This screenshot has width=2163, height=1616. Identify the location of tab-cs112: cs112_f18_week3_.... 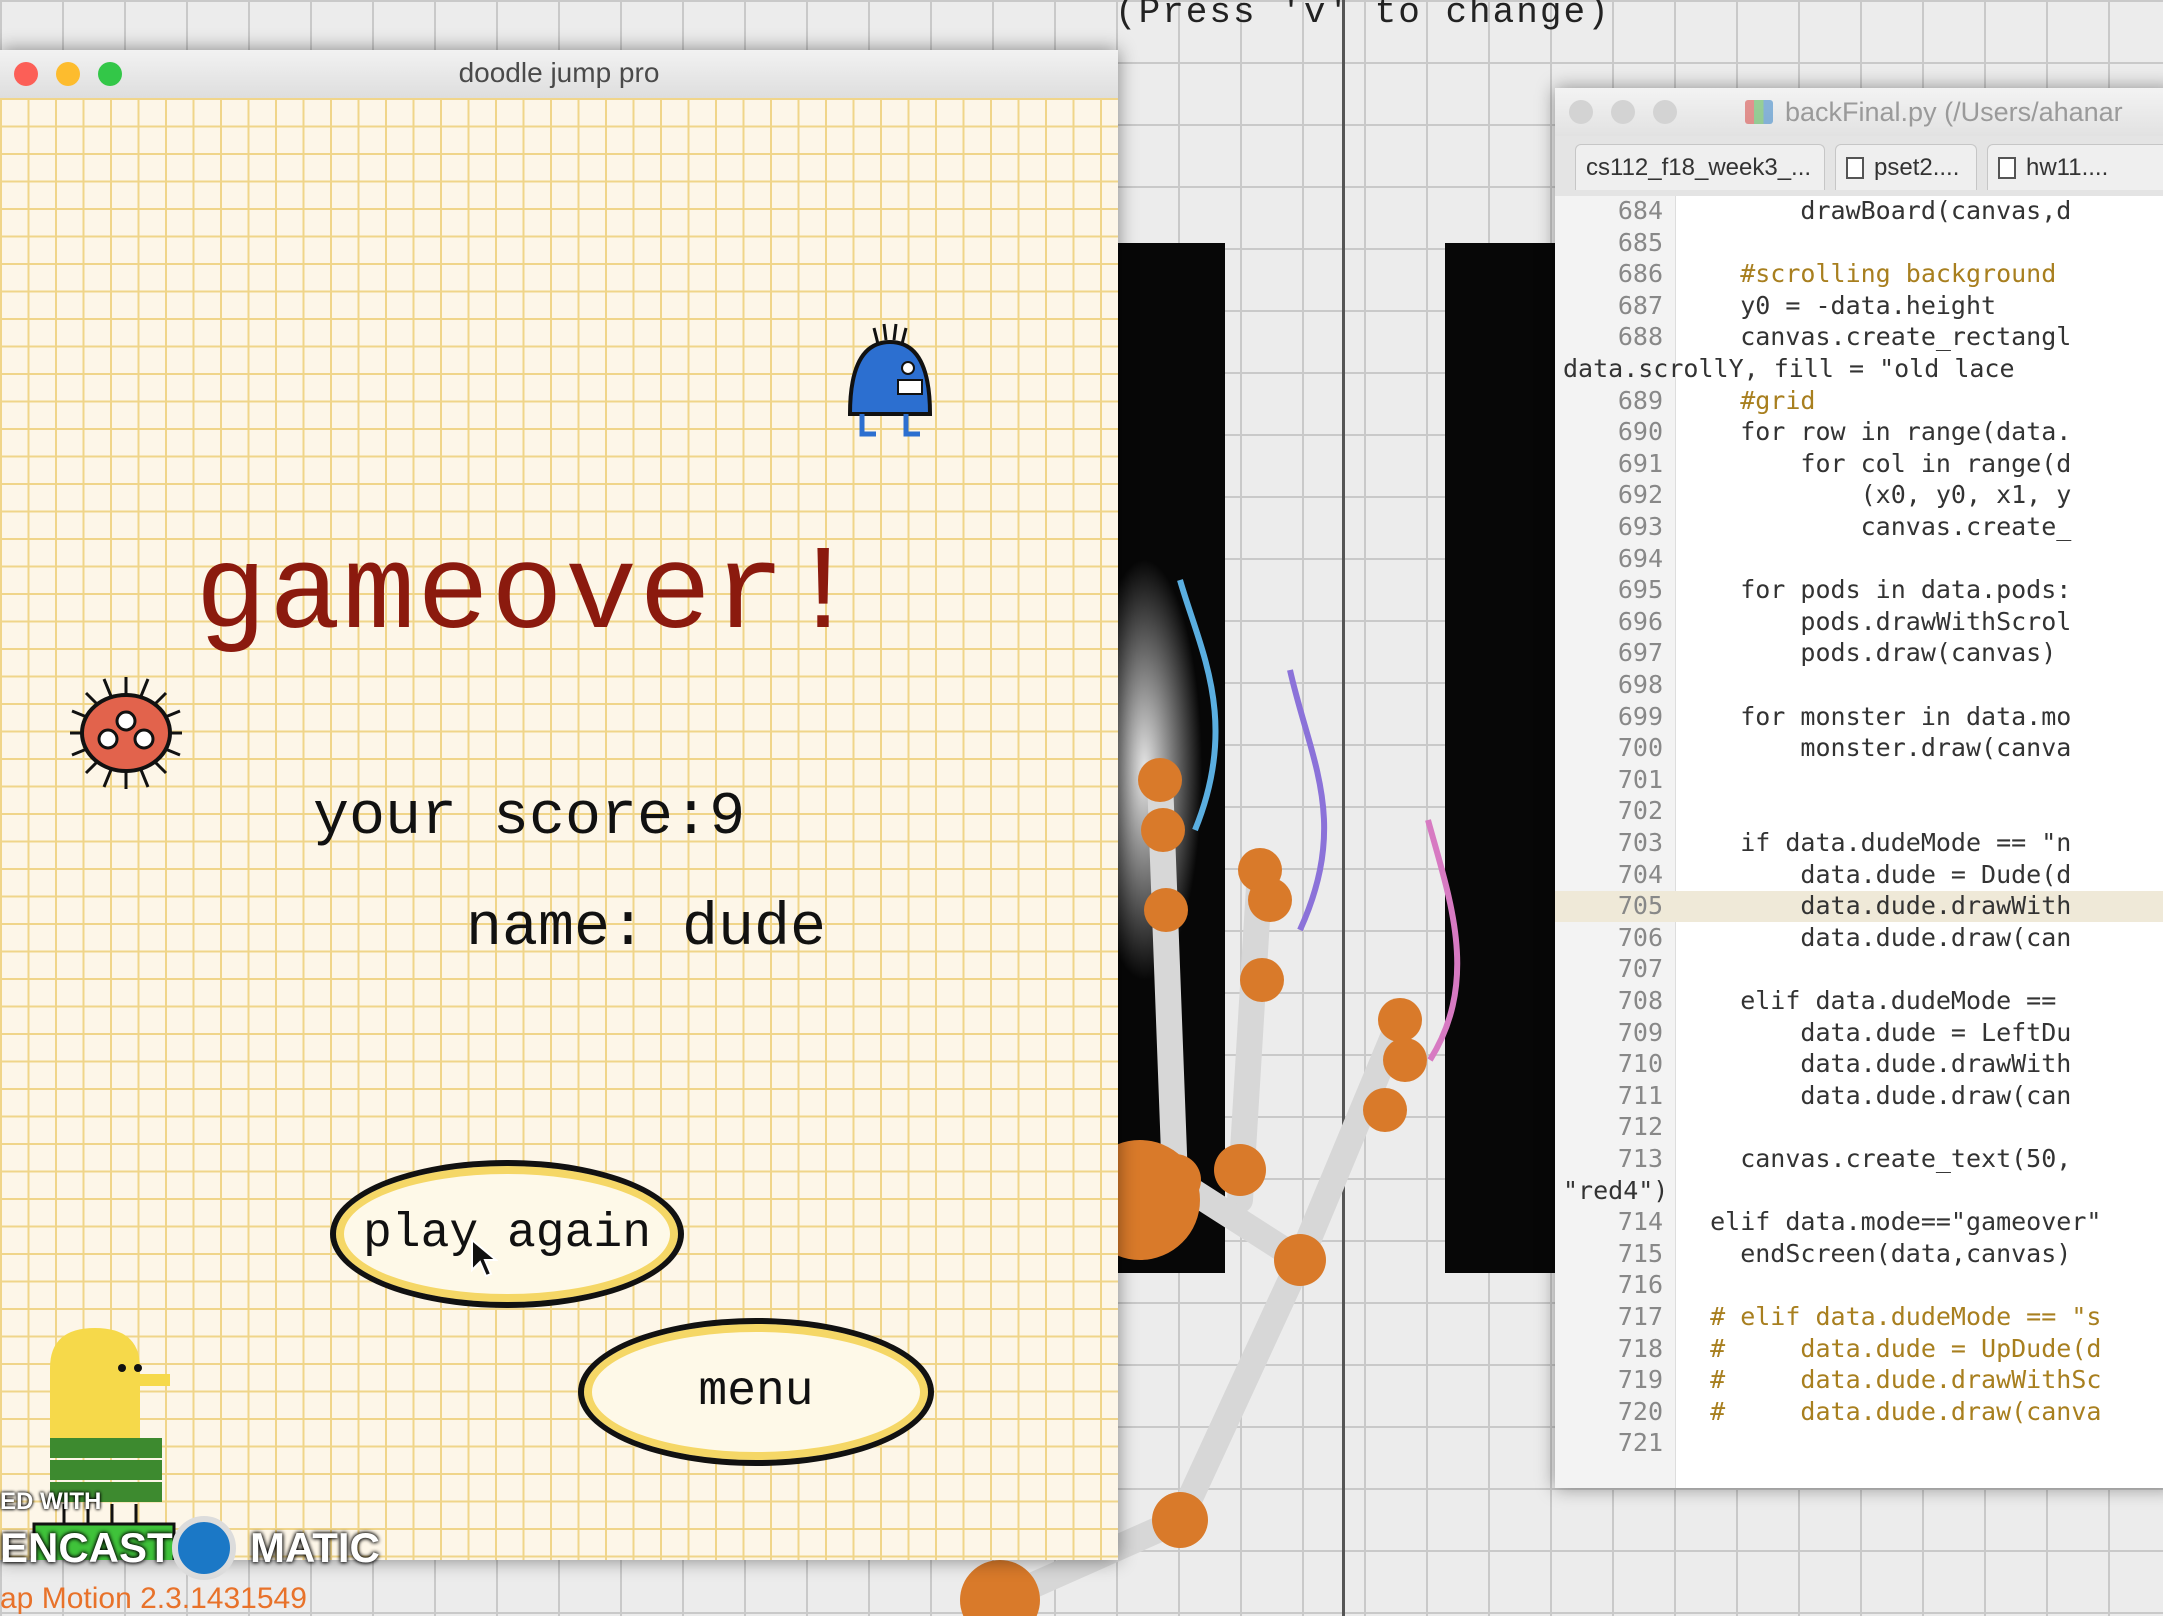
(1700, 167).